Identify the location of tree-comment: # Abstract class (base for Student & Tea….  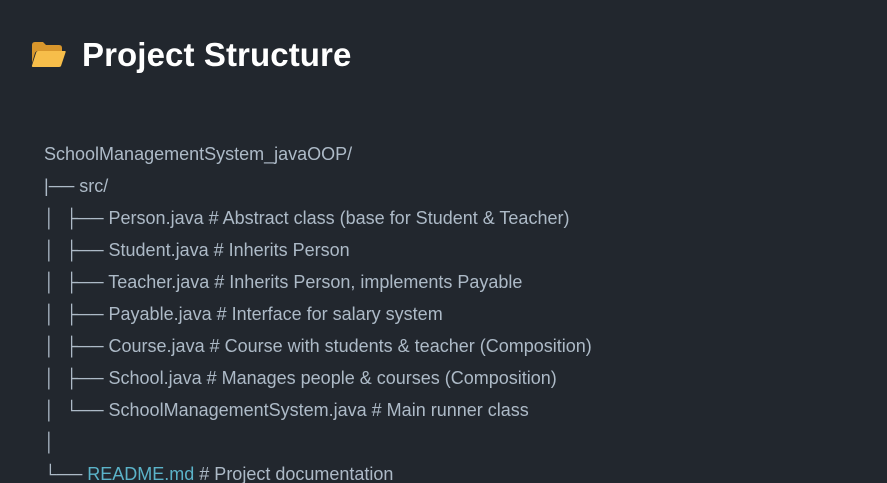
(386, 218).